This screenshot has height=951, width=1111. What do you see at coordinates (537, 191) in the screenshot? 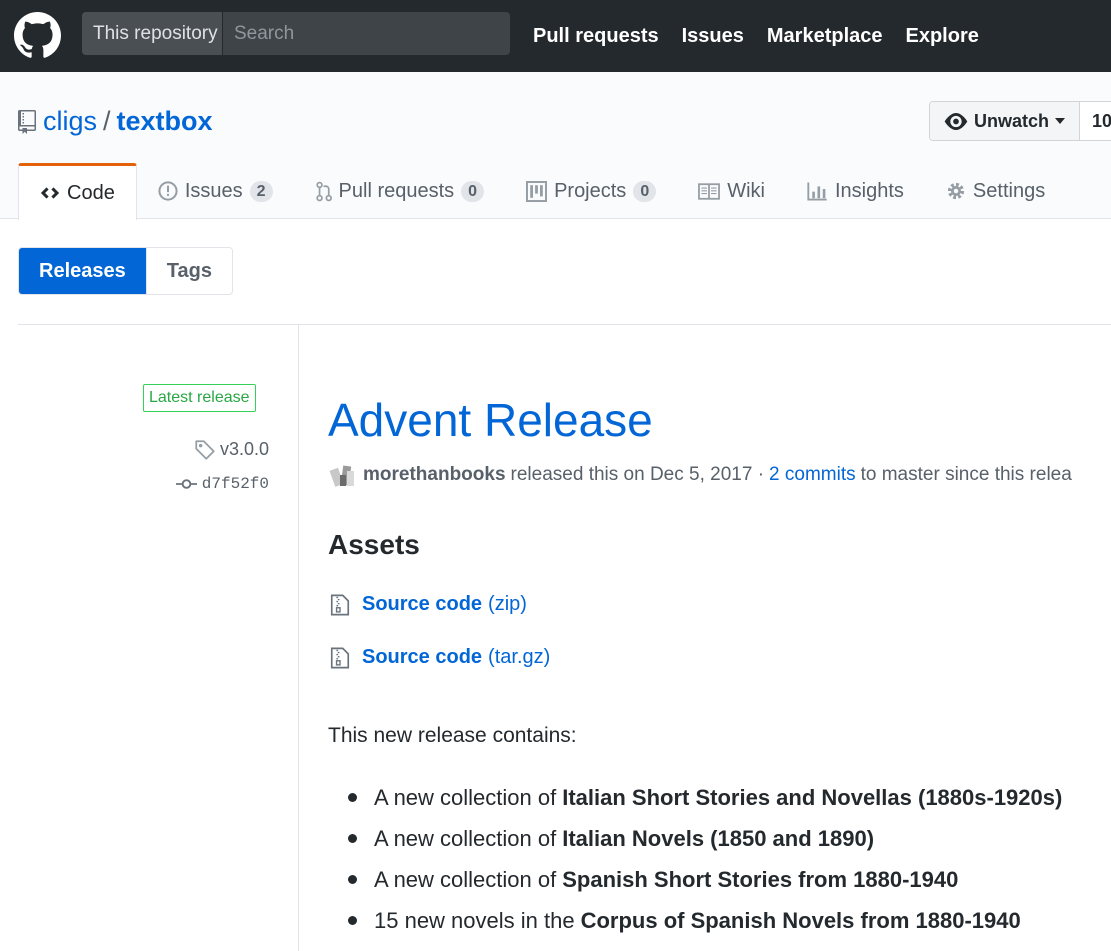
I see `project-icon` at bounding box center [537, 191].